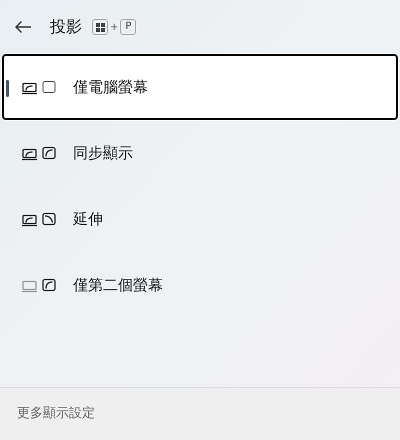 The width and height of the screenshot is (400, 440). What do you see at coordinates (200, 219) in the screenshot?
I see `projection-option: 延伸` at bounding box center [200, 219].